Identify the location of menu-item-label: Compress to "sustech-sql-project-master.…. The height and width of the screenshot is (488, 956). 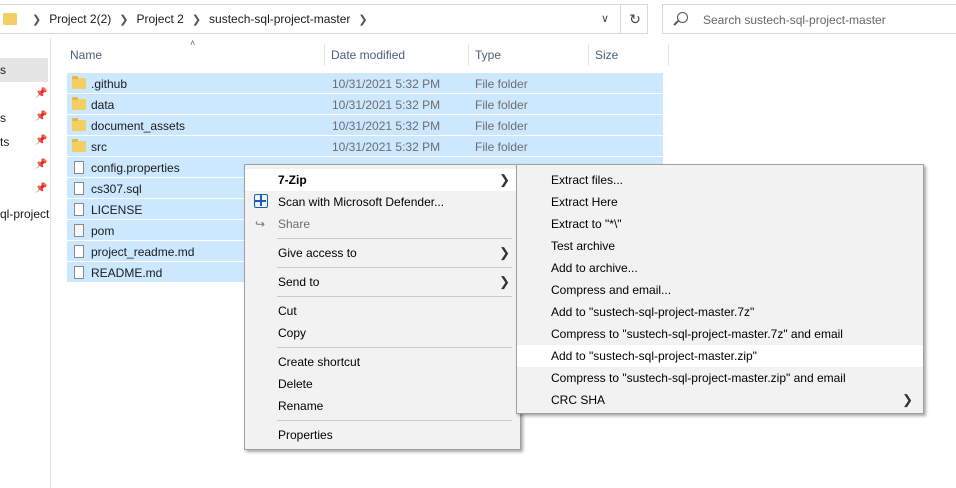
(697, 334).